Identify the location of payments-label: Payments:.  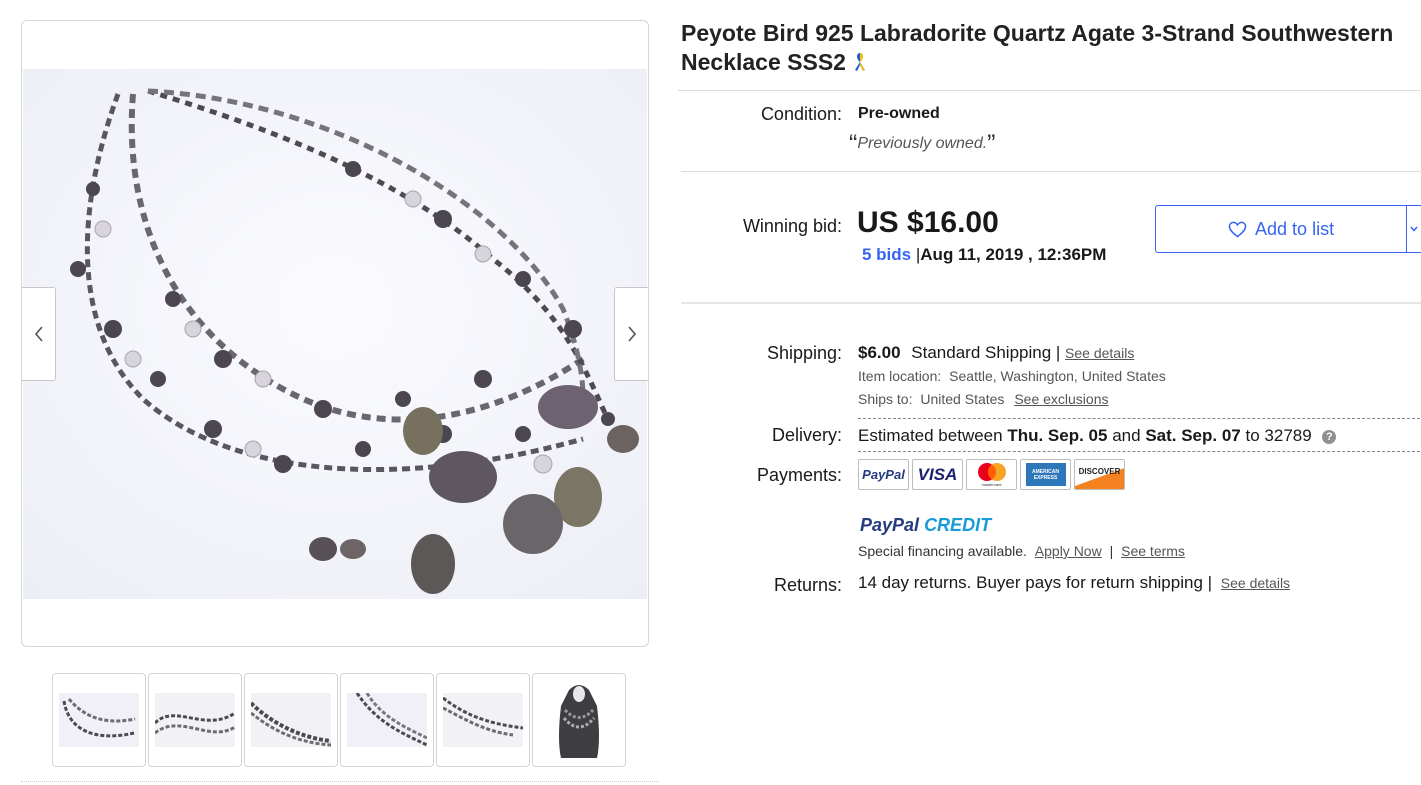
(799, 475).